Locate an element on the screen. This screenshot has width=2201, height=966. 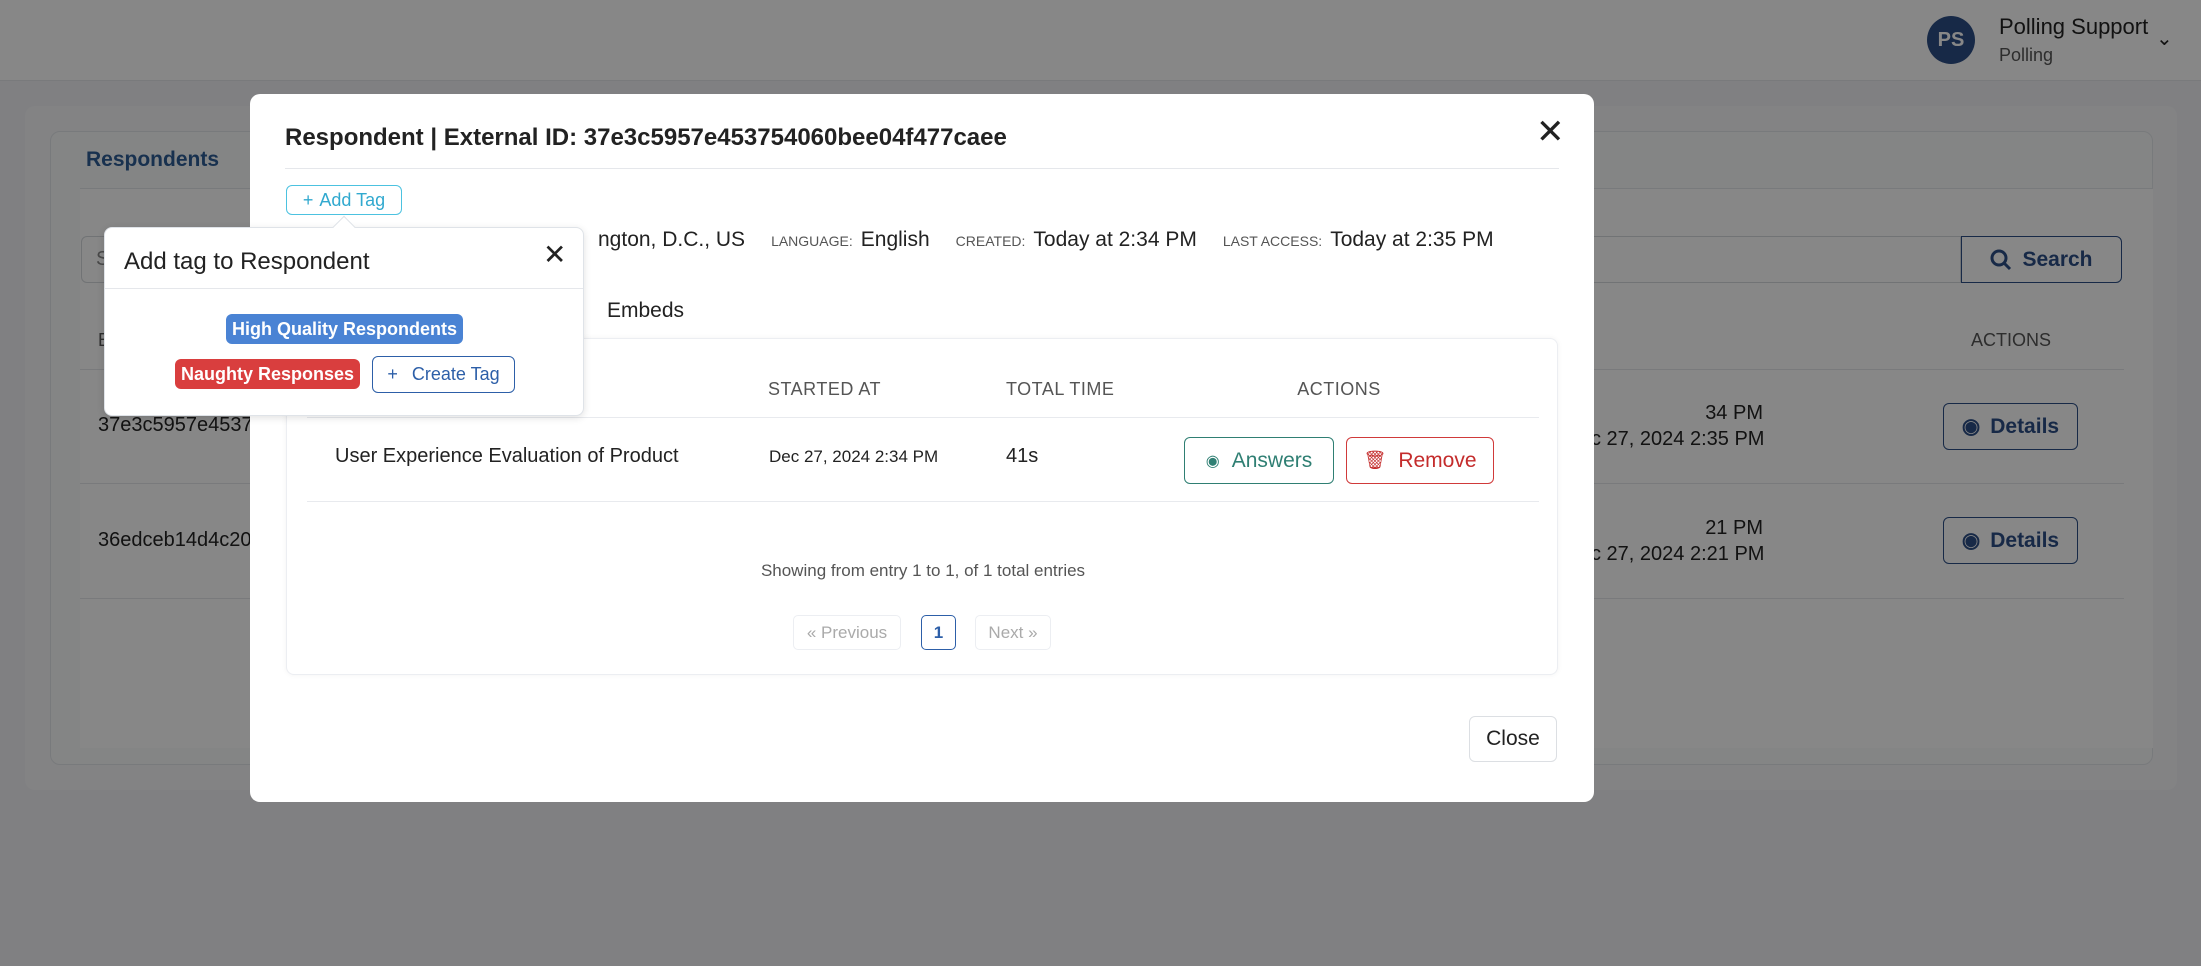
answers-button: ◉ Answers is located at coordinates (1259, 460).